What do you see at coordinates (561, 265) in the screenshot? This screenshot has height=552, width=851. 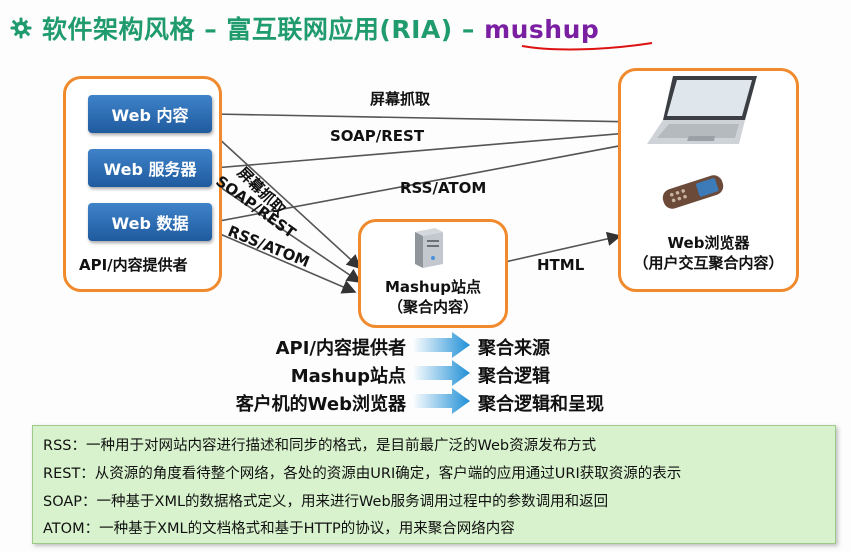 I see `label-html: HTML` at bounding box center [561, 265].